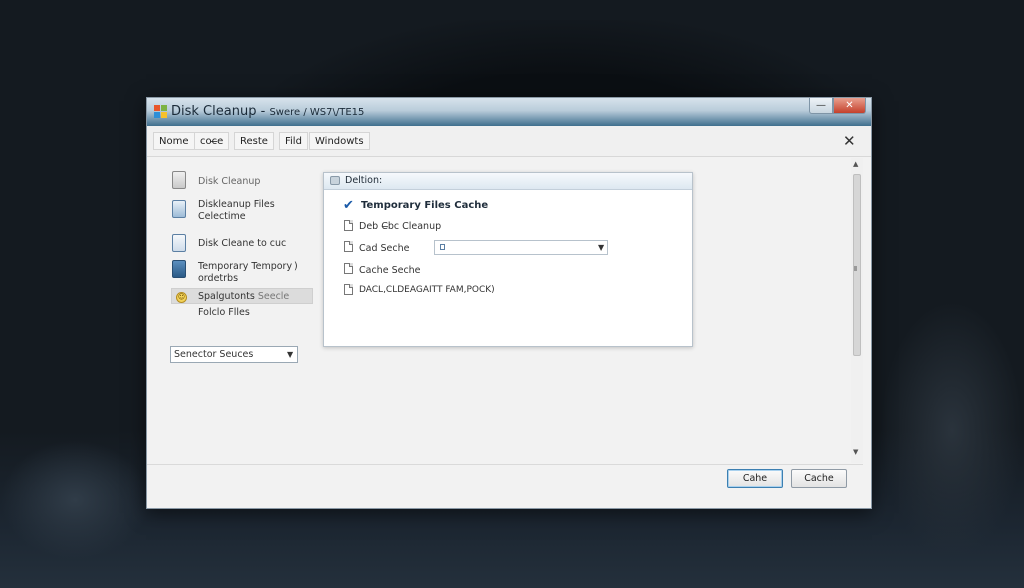 The width and height of the screenshot is (1024, 588). I want to click on smiley-icon: ☺, so click(181, 297).